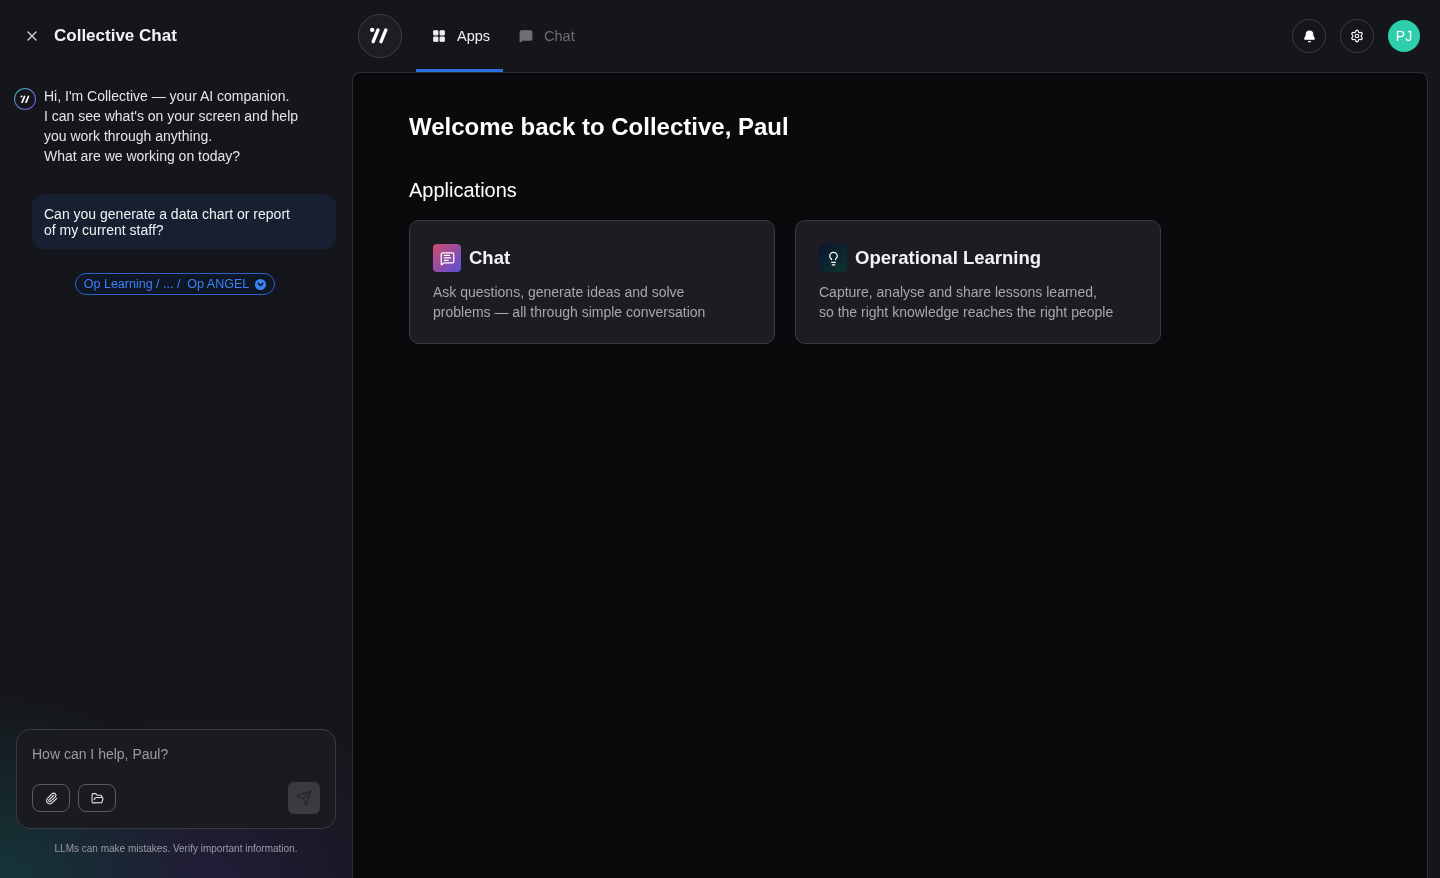 This screenshot has height=878, width=1440. I want to click on attach-button, so click(51, 798).